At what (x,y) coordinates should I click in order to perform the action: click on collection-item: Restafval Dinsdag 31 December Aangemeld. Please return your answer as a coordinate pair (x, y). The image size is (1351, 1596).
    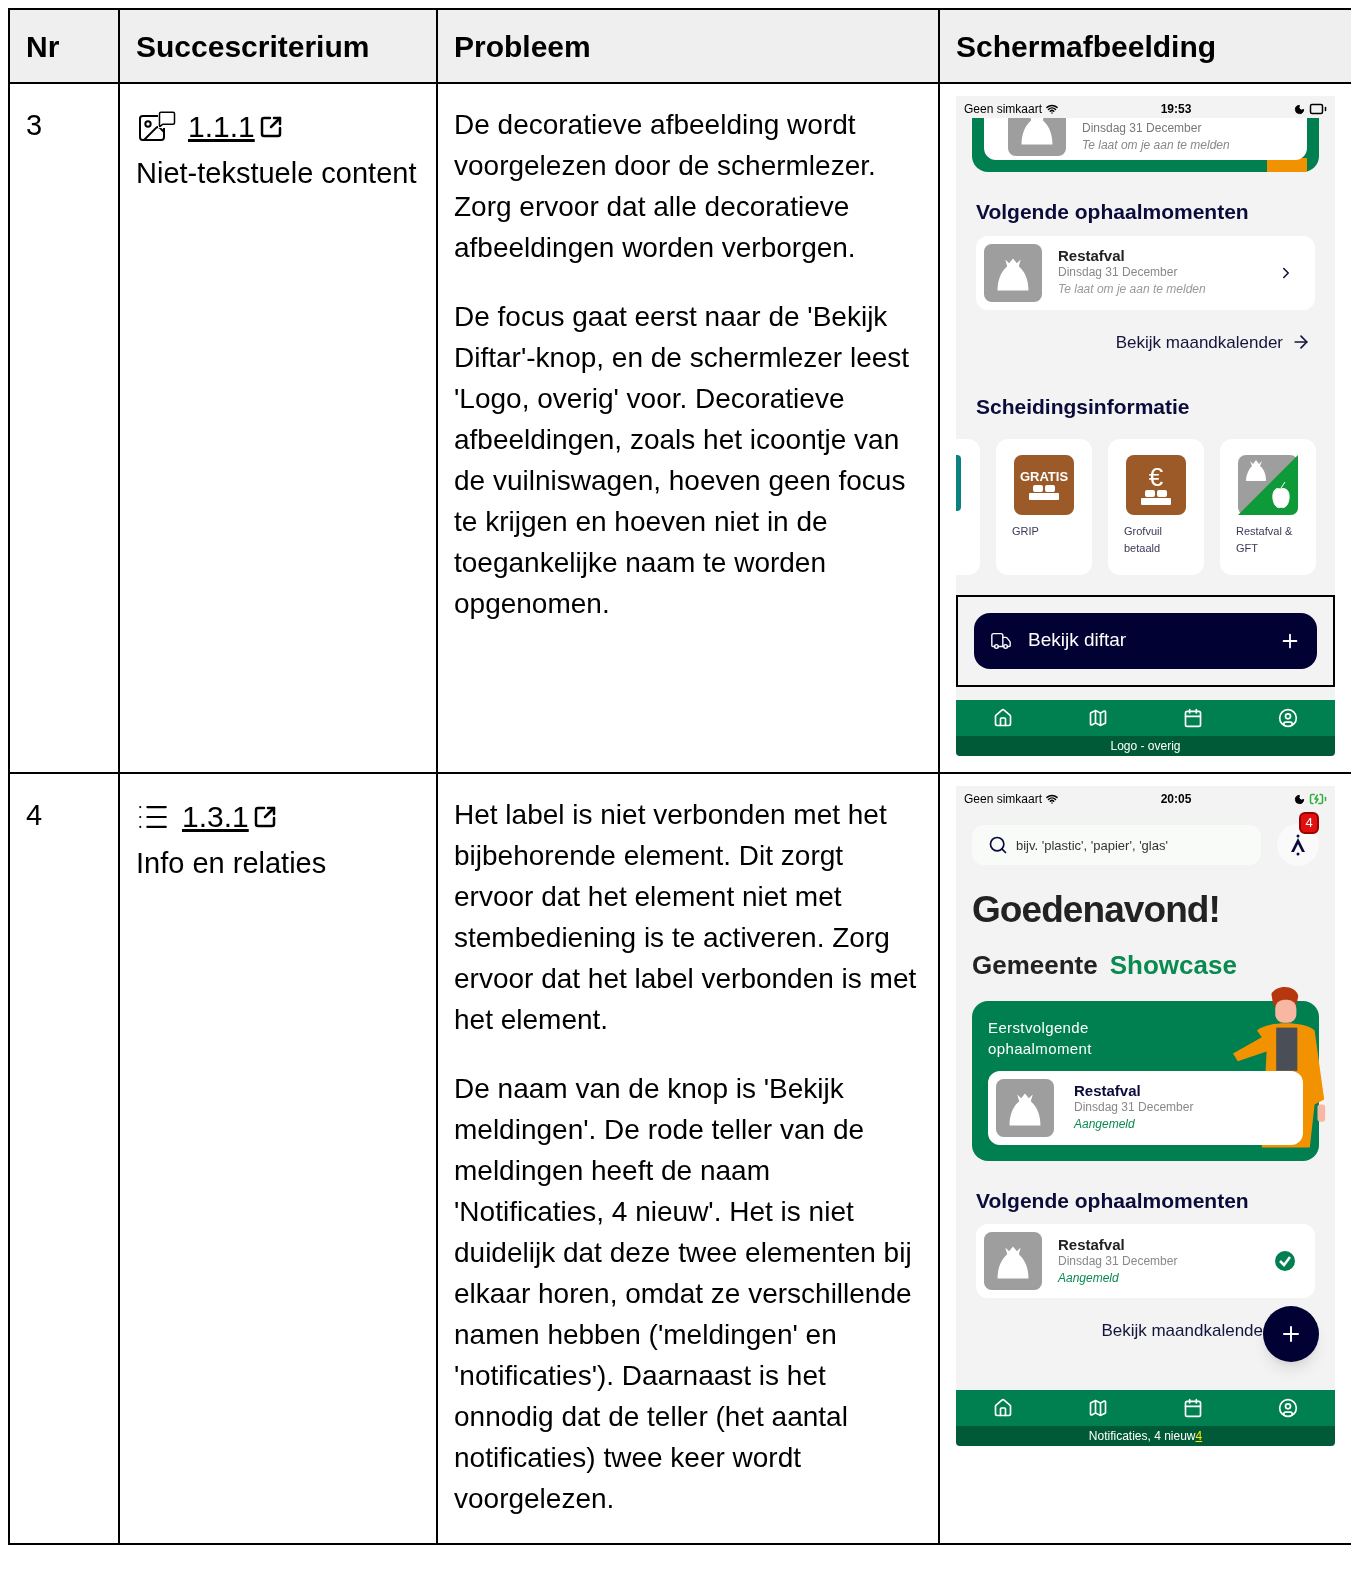
    Looking at the image, I should click on (1145, 1261).